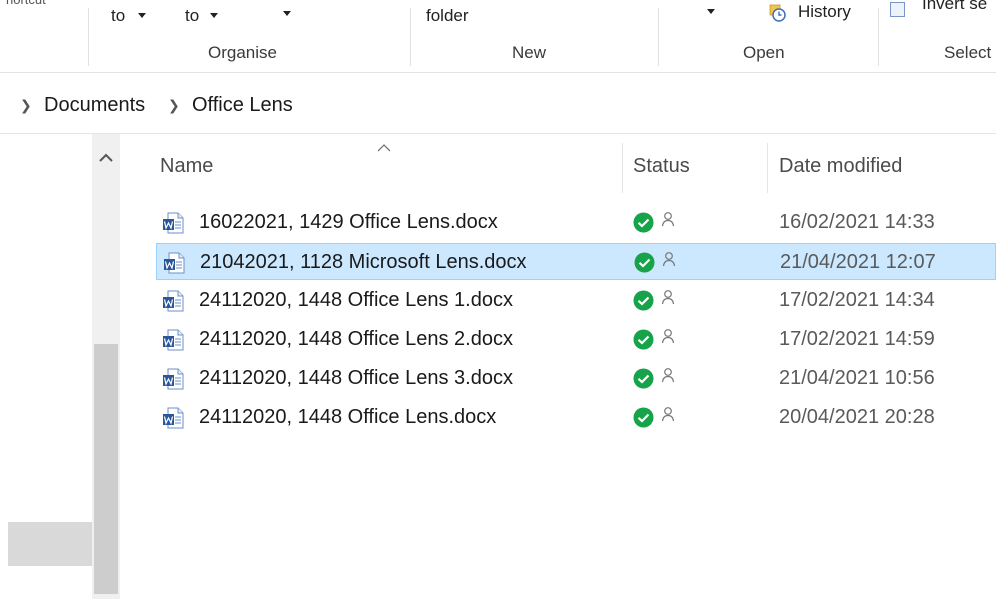  I want to click on column-header-status: Status, so click(661, 166).